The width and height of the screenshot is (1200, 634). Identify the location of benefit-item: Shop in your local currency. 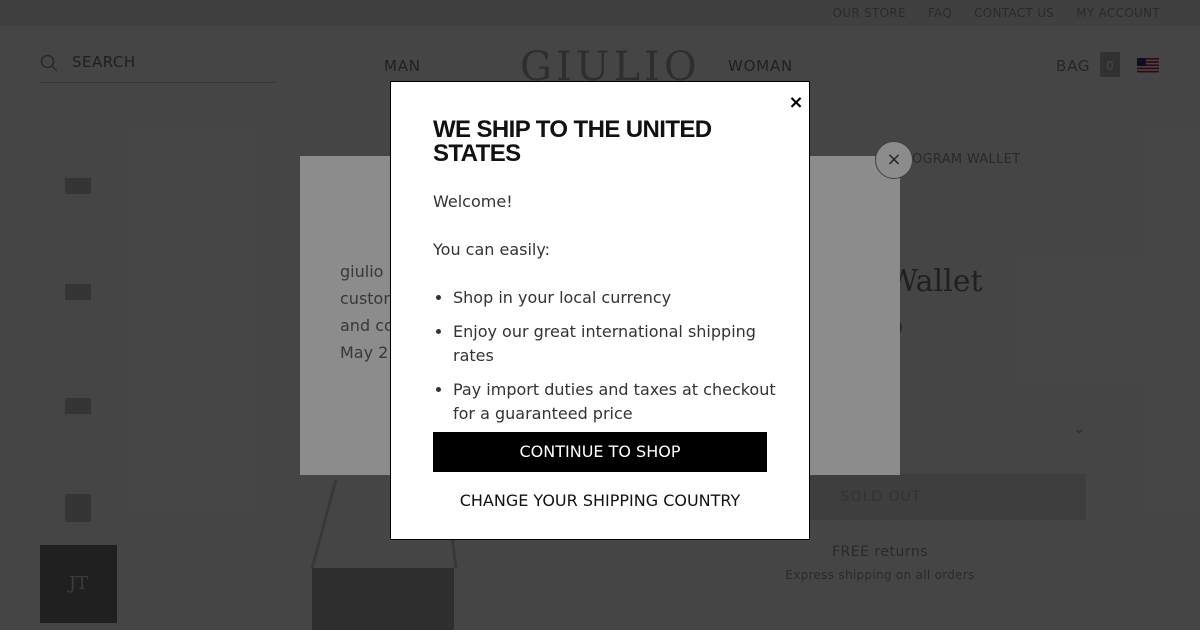
(621, 298).